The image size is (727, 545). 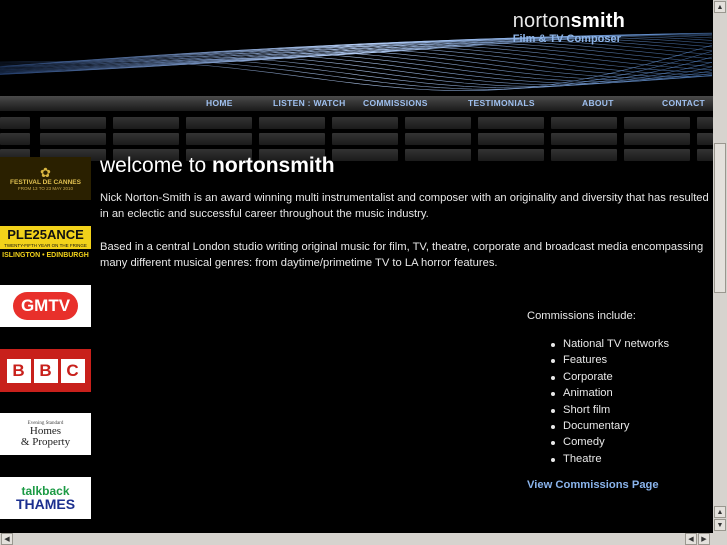 What do you see at coordinates (609, 459) in the screenshot?
I see `list-item: Theatre` at bounding box center [609, 459].